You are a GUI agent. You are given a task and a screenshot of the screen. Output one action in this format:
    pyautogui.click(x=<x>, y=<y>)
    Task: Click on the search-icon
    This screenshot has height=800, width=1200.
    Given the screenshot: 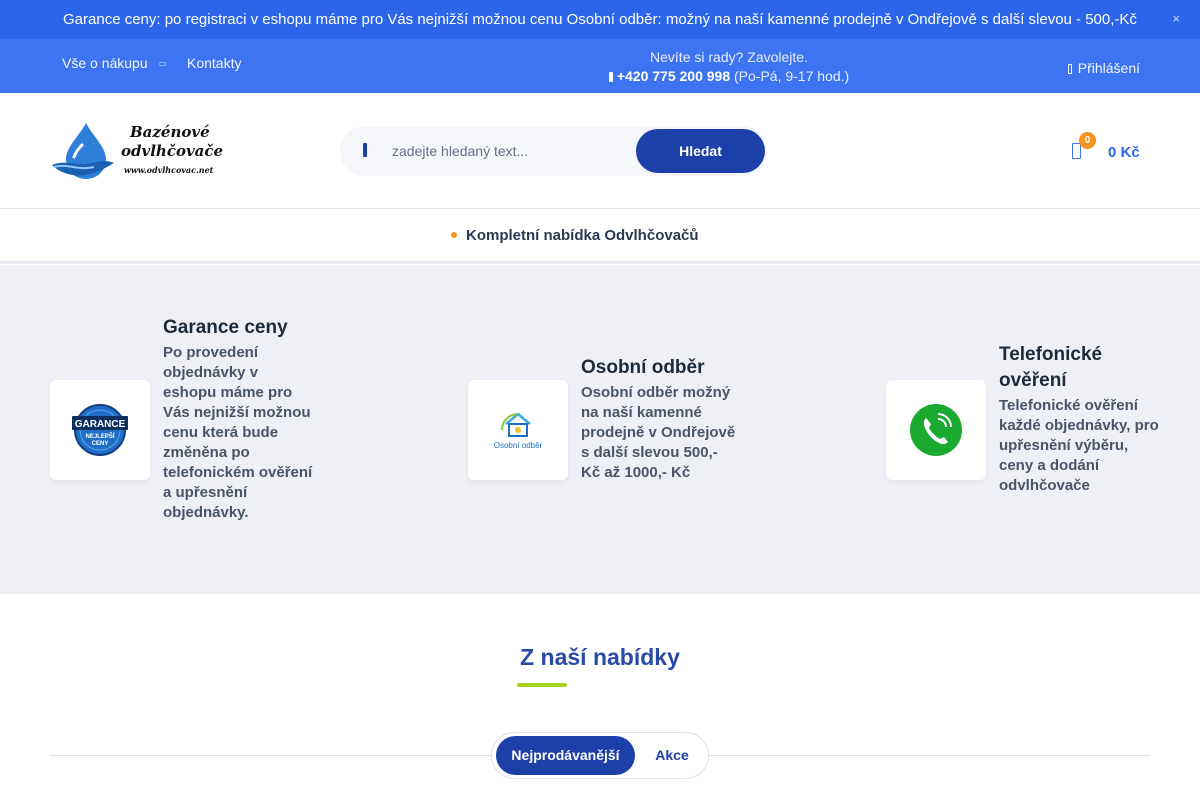 What is the action you would take?
    pyautogui.click(x=365, y=150)
    